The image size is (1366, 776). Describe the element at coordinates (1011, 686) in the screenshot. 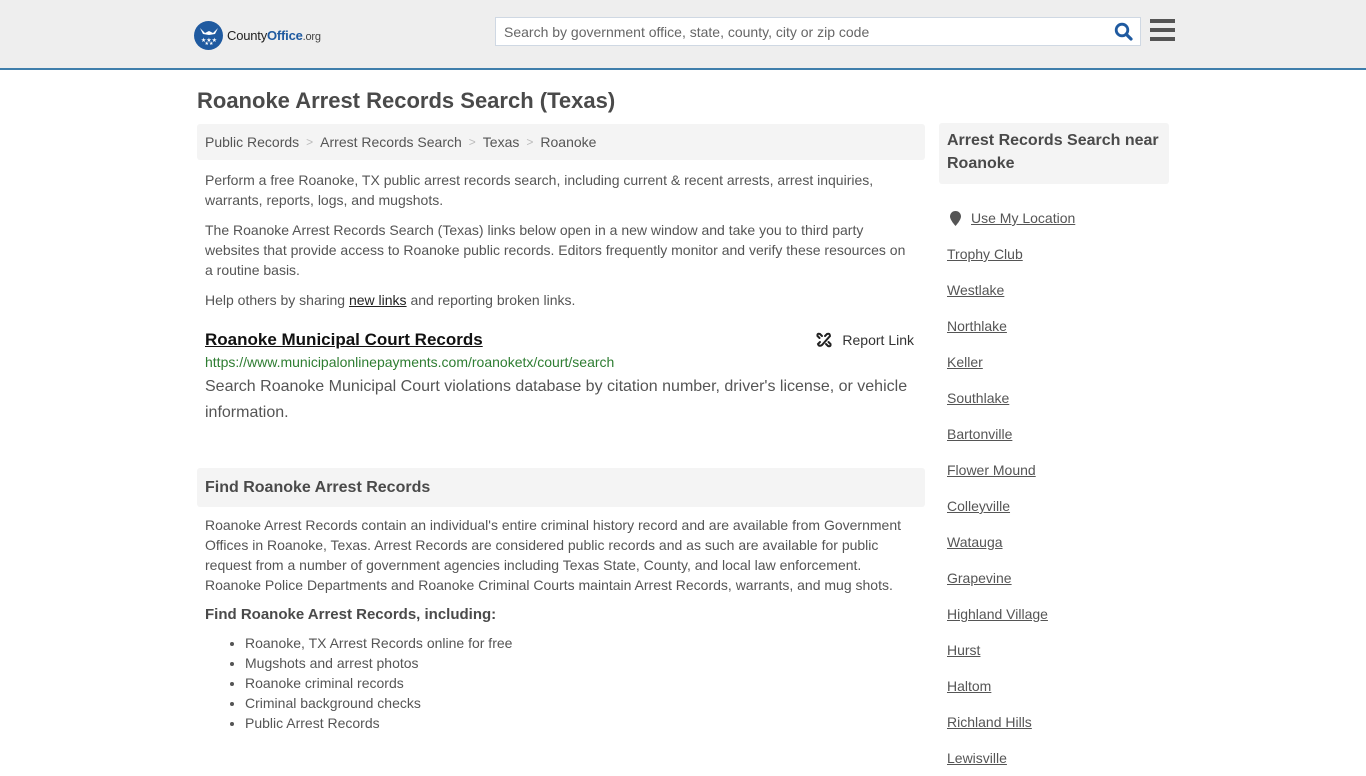

I see `nearby-item: Haltom` at that location.